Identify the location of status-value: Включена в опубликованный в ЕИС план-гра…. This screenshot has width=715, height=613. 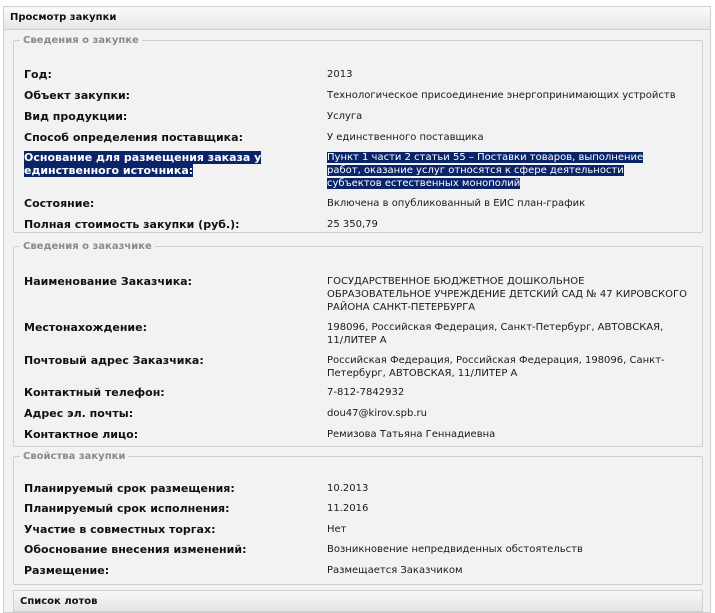
(456, 203).